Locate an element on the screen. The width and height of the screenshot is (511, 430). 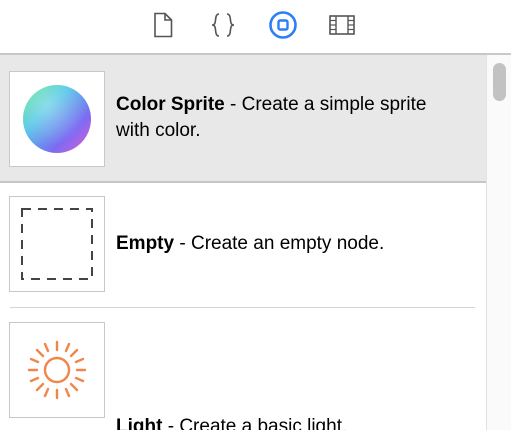
braces-icon is located at coordinates (223, 25).